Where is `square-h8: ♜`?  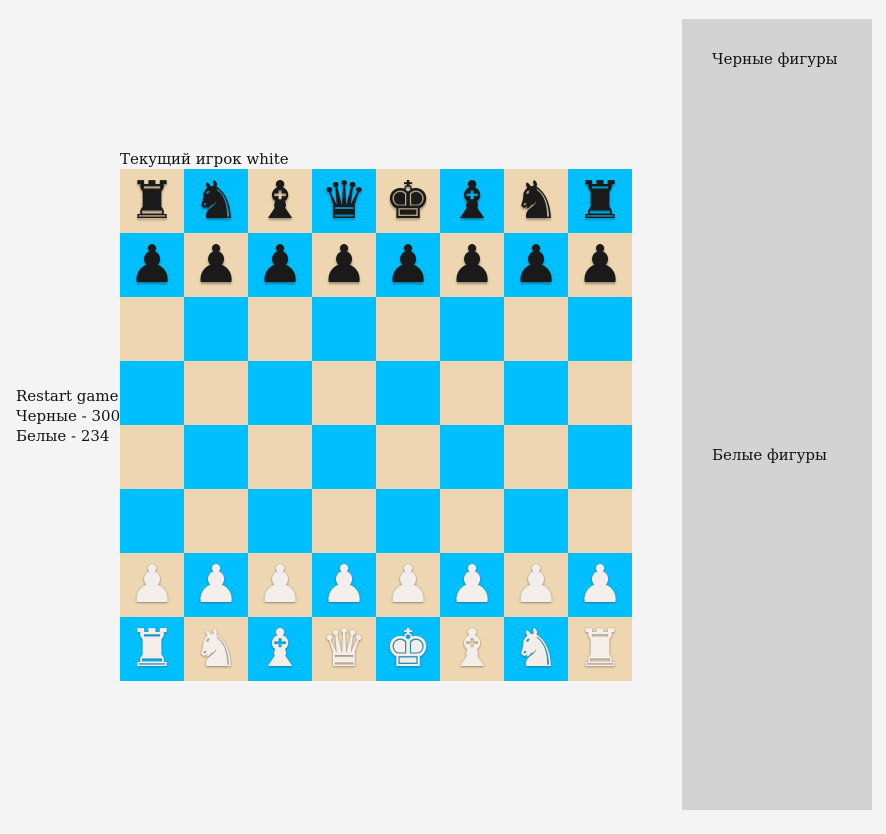
square-h8: ♜ is located at coordinates (600, 201).